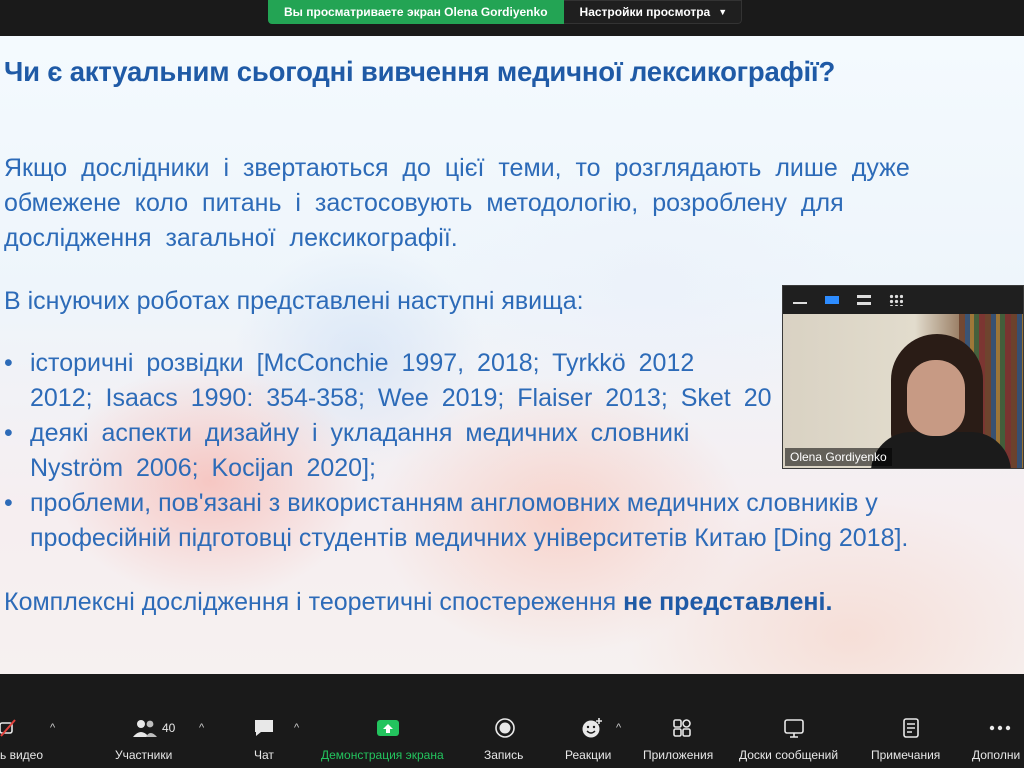 The height and width of the screenshot is (768, 1024). I want to click on single-video-view-icon, so click(832, 300).